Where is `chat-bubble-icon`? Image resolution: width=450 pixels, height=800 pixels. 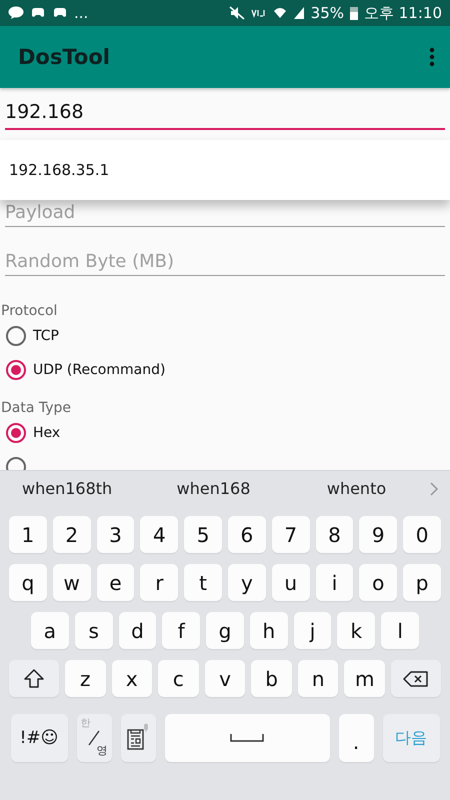
chat-bubble-icon is located at coordinates (16, 13).